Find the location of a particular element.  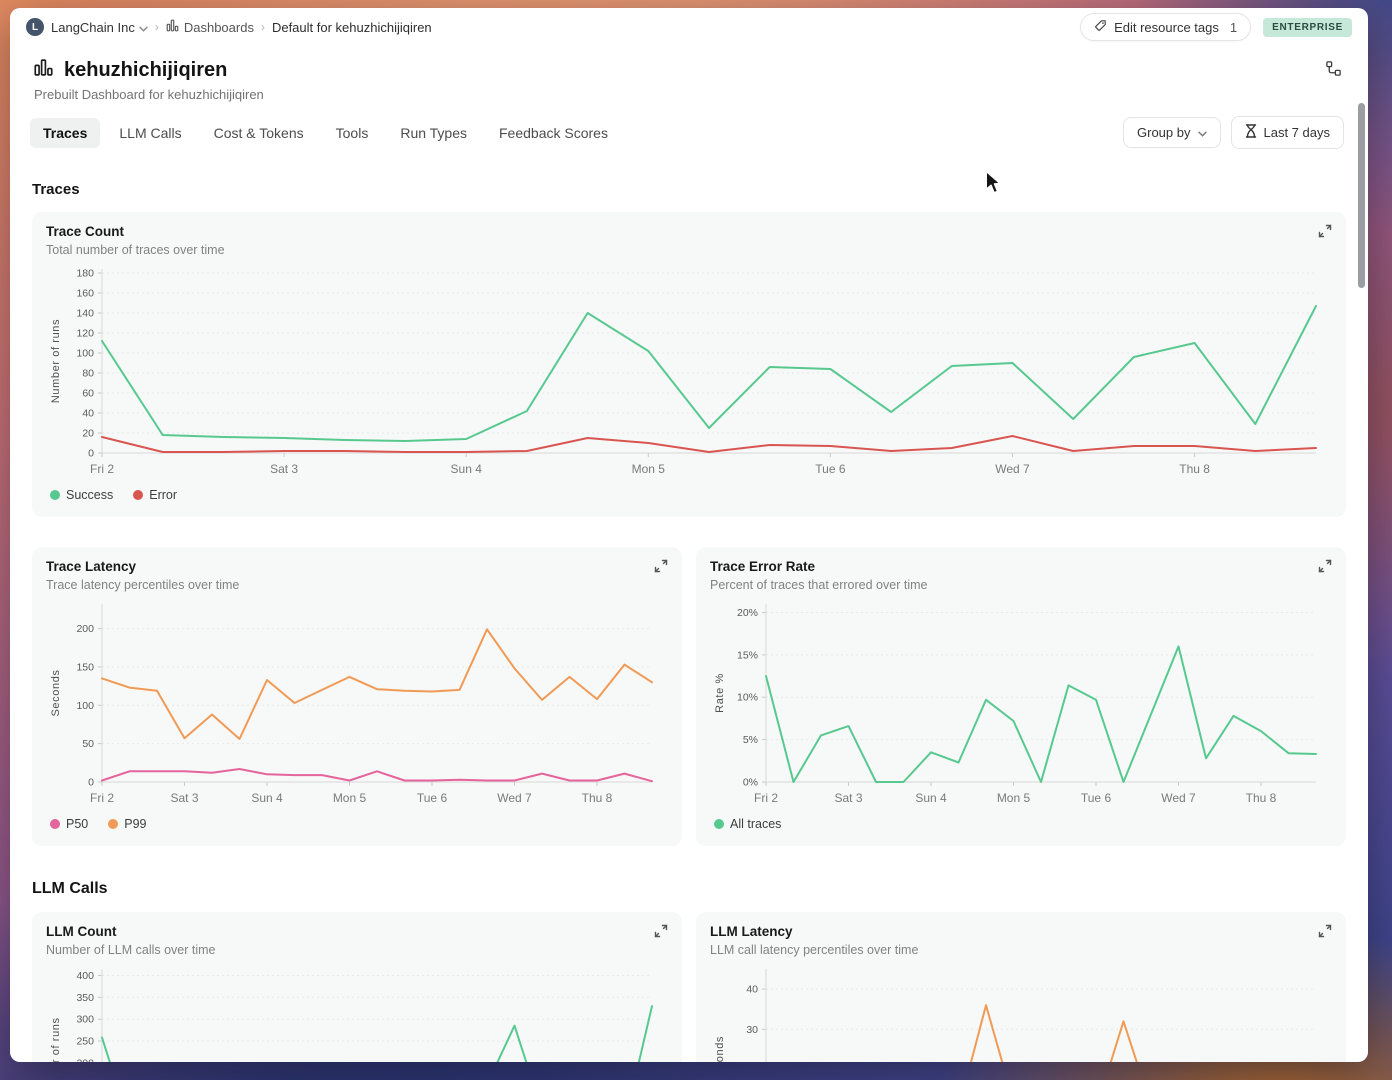

hierarchy-icon-button is located at coordinates (1333, 70).